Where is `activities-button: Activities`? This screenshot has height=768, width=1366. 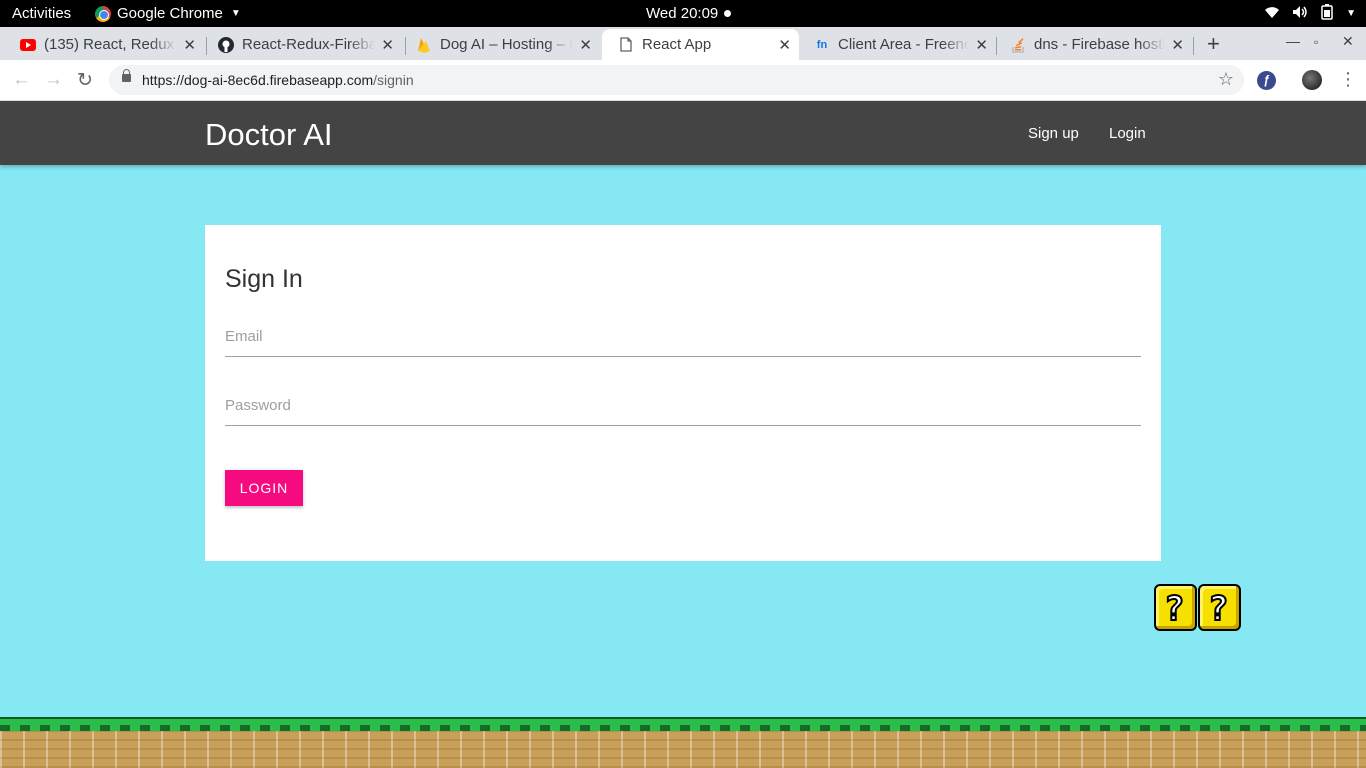
activities-button: Activities is located at coordinates (41, 13).